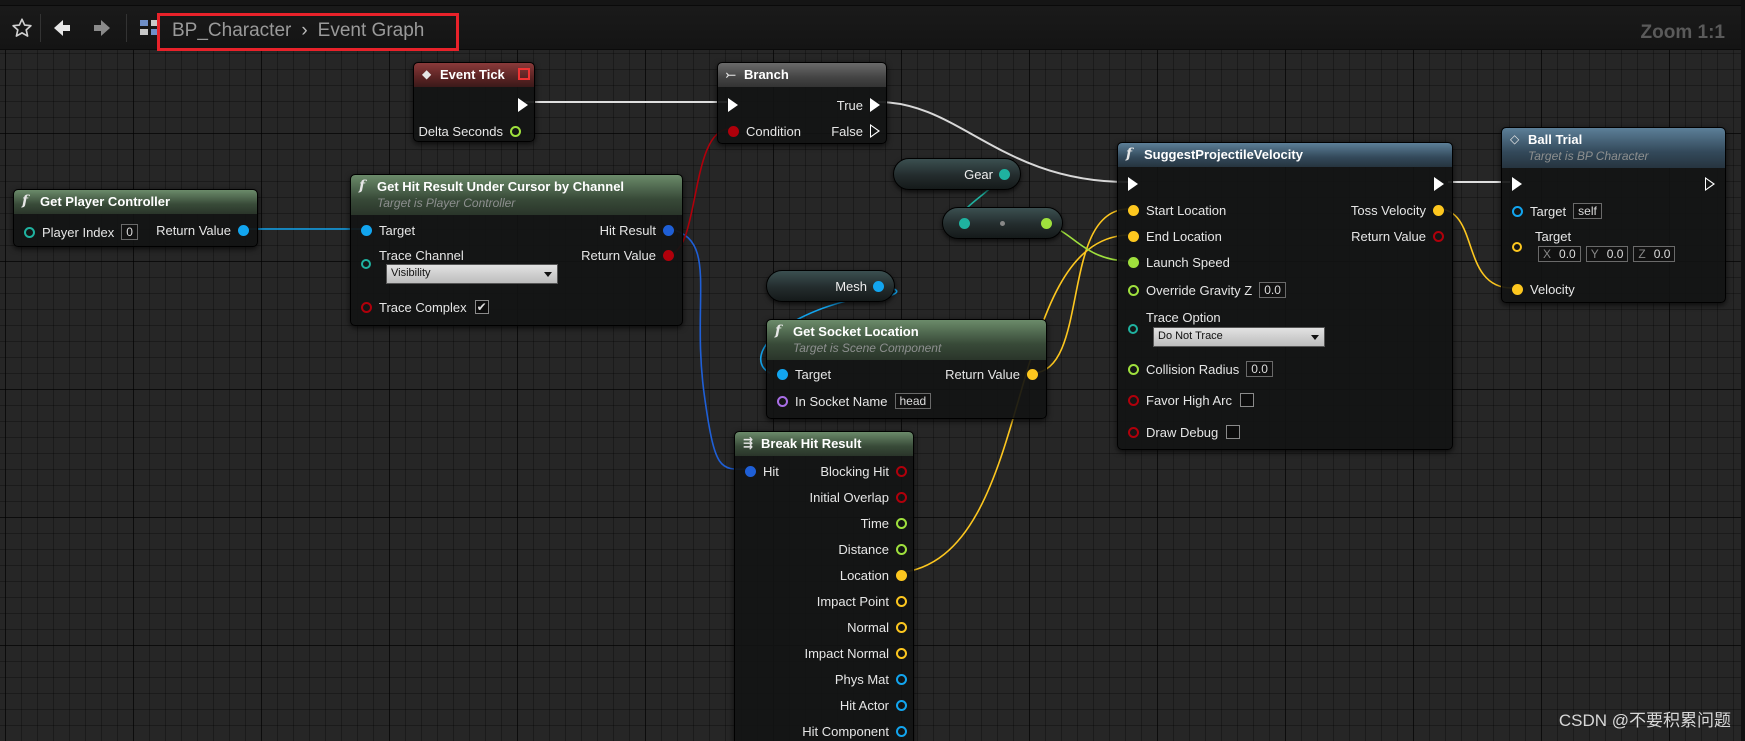 This screenshot has height=741, width=1745. I want to click on phys-mat-pin: Phys Mat, so click(871, 679).